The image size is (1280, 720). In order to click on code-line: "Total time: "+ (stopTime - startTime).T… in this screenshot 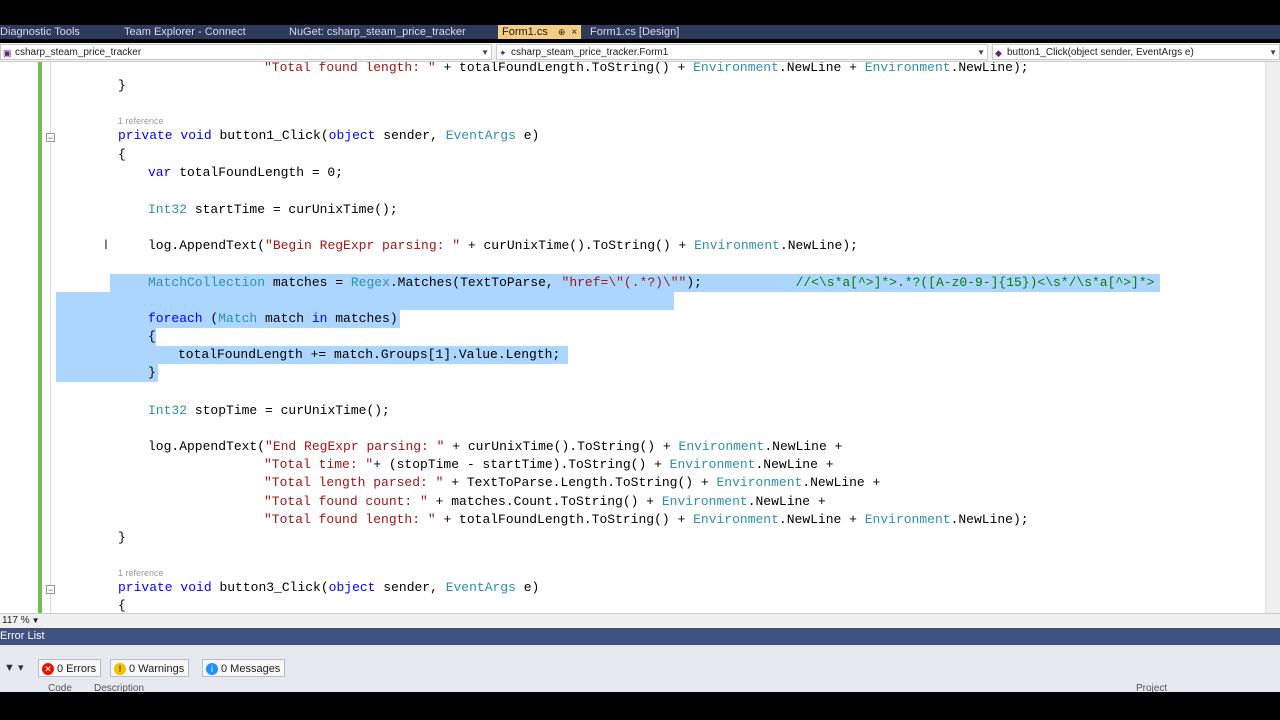, I will do `click(549, 464)`.